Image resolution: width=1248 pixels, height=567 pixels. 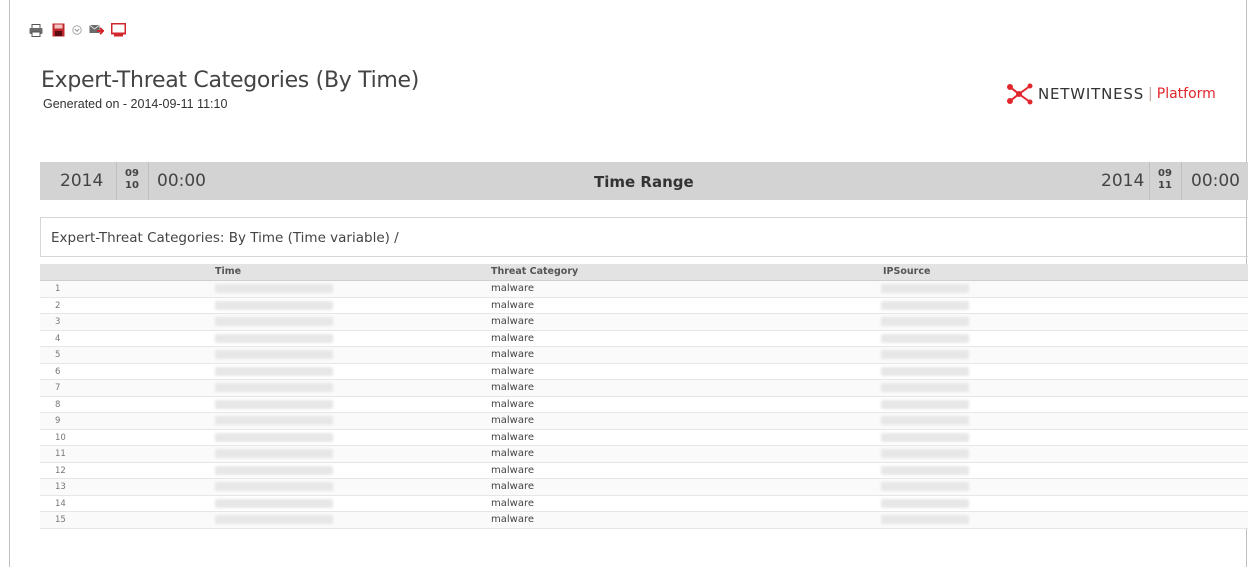 I want to click on column-header-threat-category: Threat Category, so click(x=534, y=271).